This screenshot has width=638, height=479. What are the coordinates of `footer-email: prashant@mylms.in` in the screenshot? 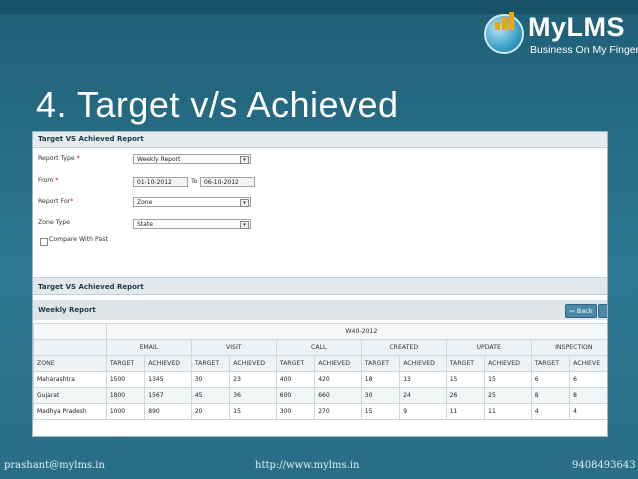 It's located at (54, 465).